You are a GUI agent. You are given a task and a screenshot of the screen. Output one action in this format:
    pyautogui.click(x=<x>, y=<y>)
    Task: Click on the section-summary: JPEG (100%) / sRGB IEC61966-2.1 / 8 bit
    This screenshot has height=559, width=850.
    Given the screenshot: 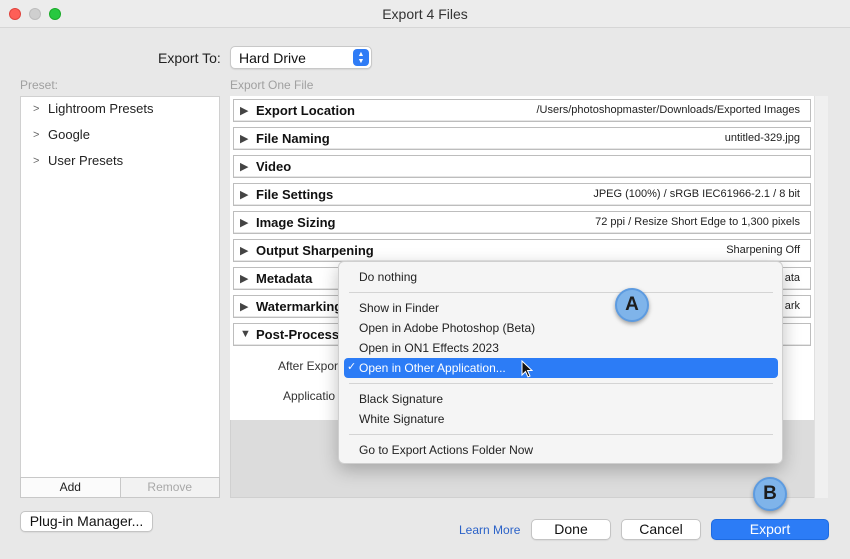 What is the action you would take?
    pyautogui.click(x=696, y=194)
    